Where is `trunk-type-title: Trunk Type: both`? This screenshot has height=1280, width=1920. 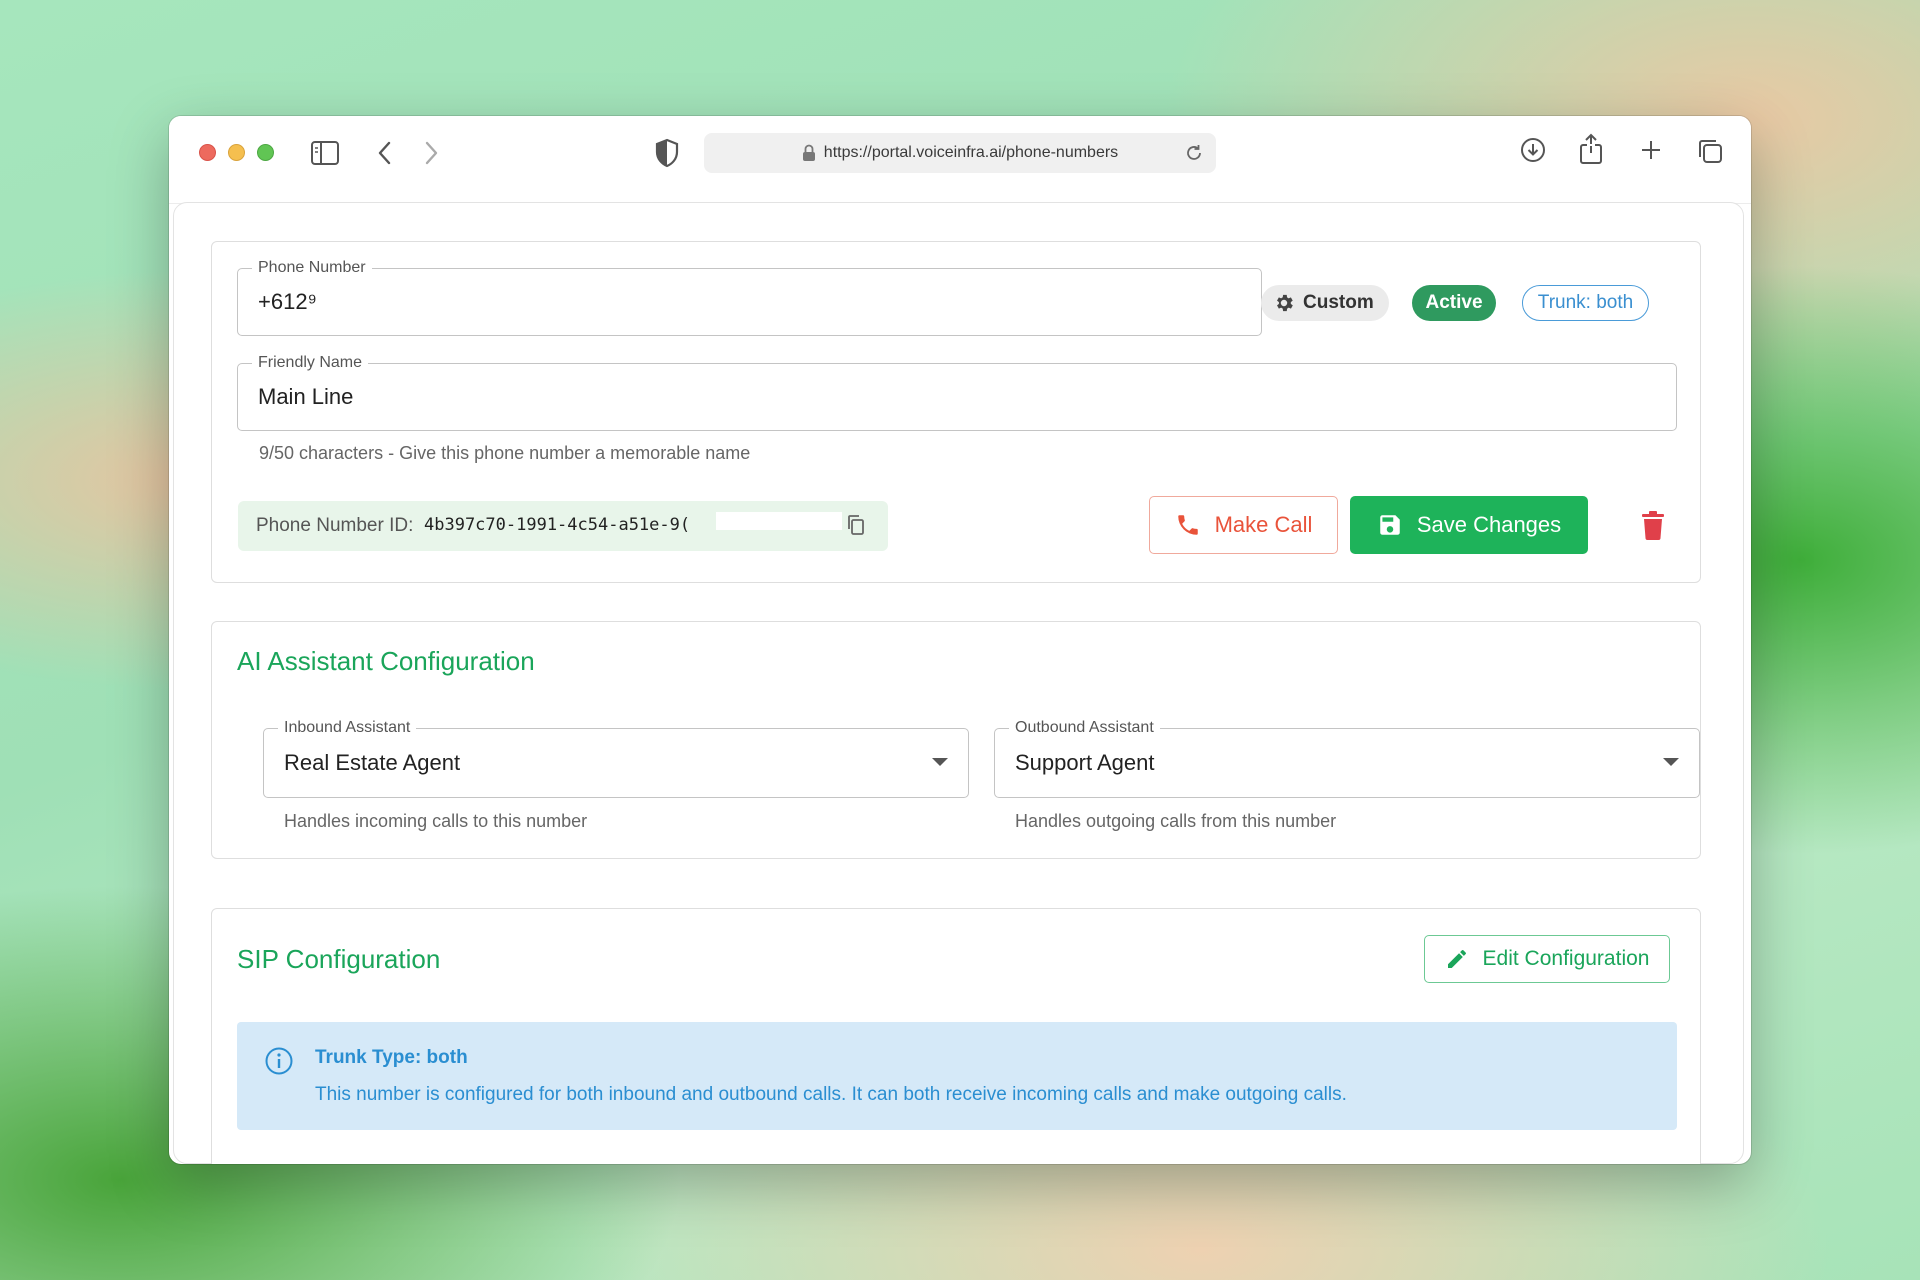 trunk-type-title: Trunk Type: both is located at coordinates (391, 1057).